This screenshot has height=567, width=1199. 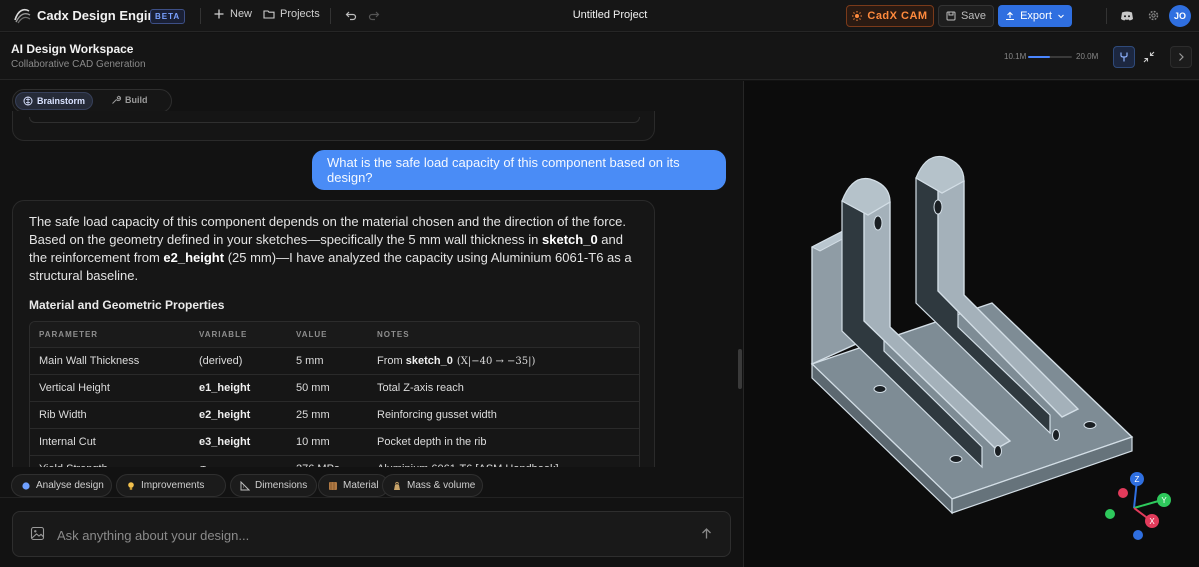 What do you see at coordinates (1127, 16) in the screenshot?
I see `discord-icon` at bounding box center [1127, 16].